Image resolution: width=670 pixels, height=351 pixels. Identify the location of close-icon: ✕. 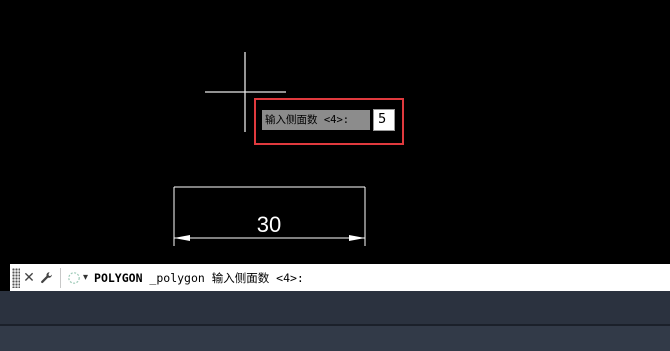
(29, 278).